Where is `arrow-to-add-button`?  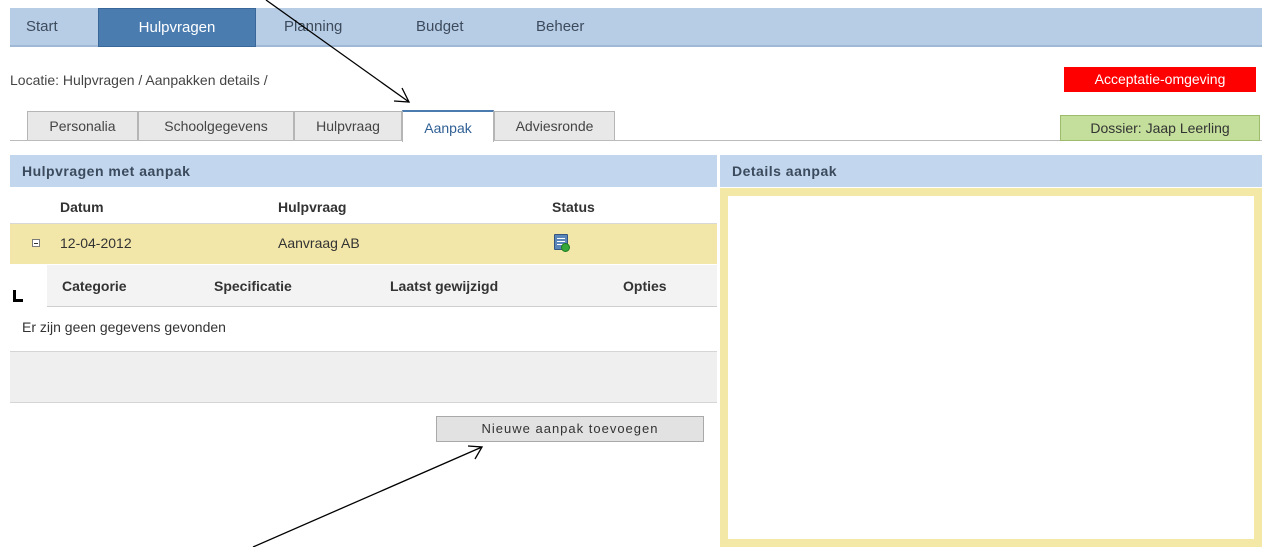 arrow-to-add-button is located at coordinates (367, 496).